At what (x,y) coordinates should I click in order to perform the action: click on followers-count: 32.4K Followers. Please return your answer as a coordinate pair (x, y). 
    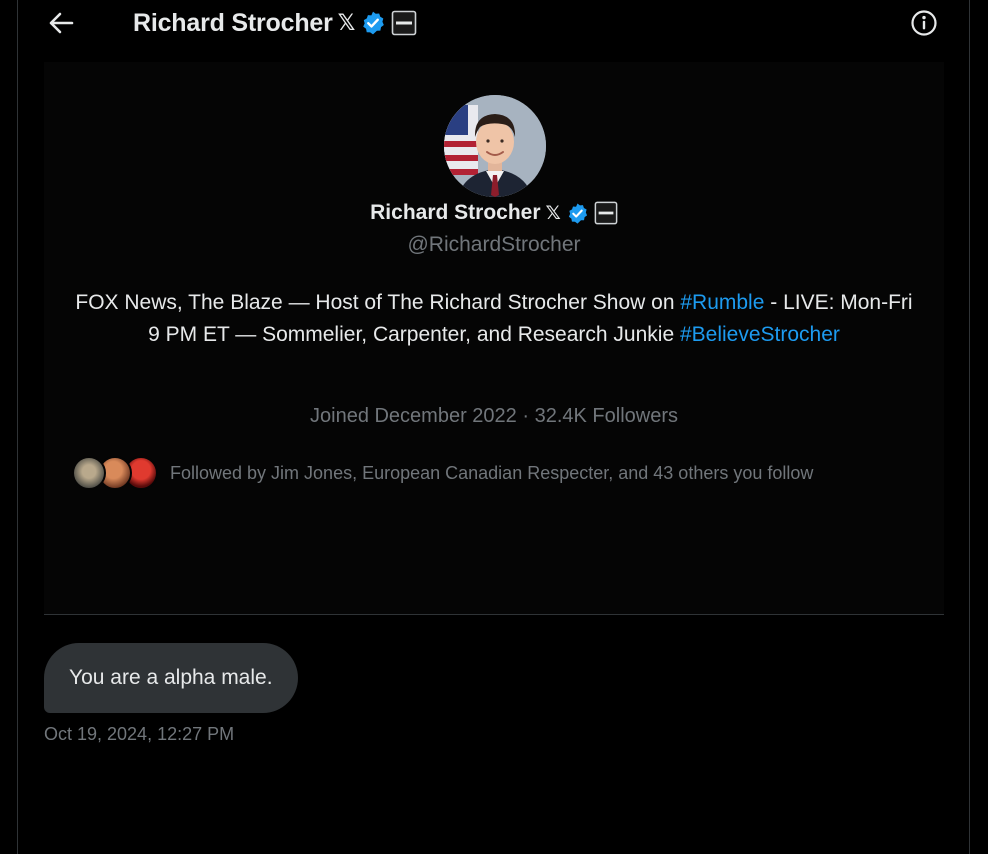
    Looking at the image, I should click on (606, 416).